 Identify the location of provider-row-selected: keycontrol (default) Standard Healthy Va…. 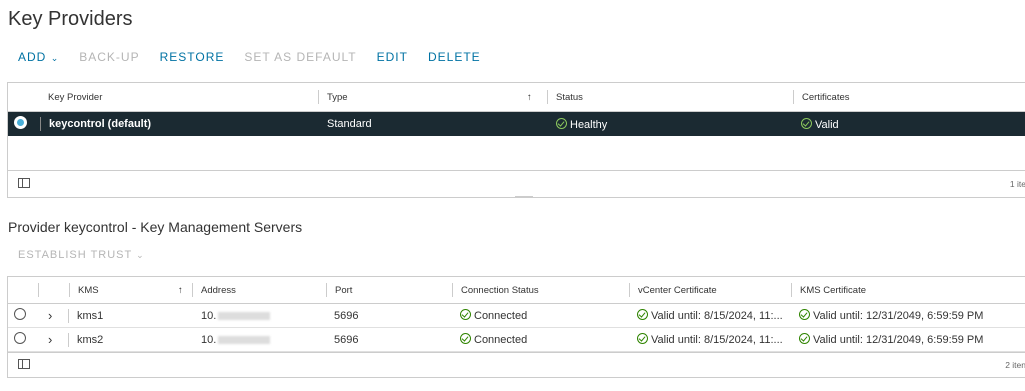
(516, 124).